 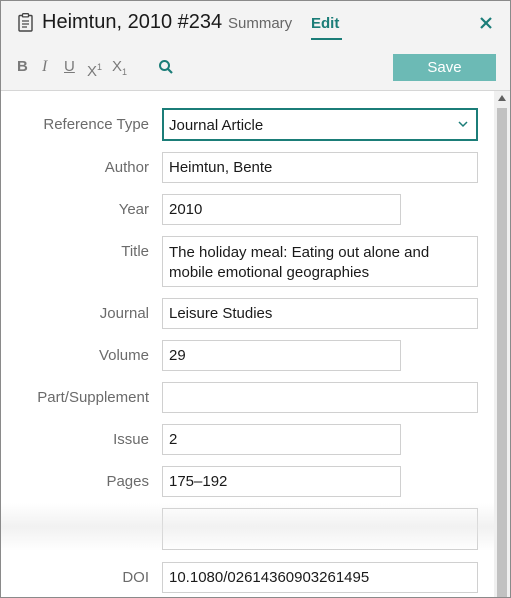 What do you see at coordinates (320, 397) in the screenshot?
I see `part-supplement-field` at bounding box center [320, 397].